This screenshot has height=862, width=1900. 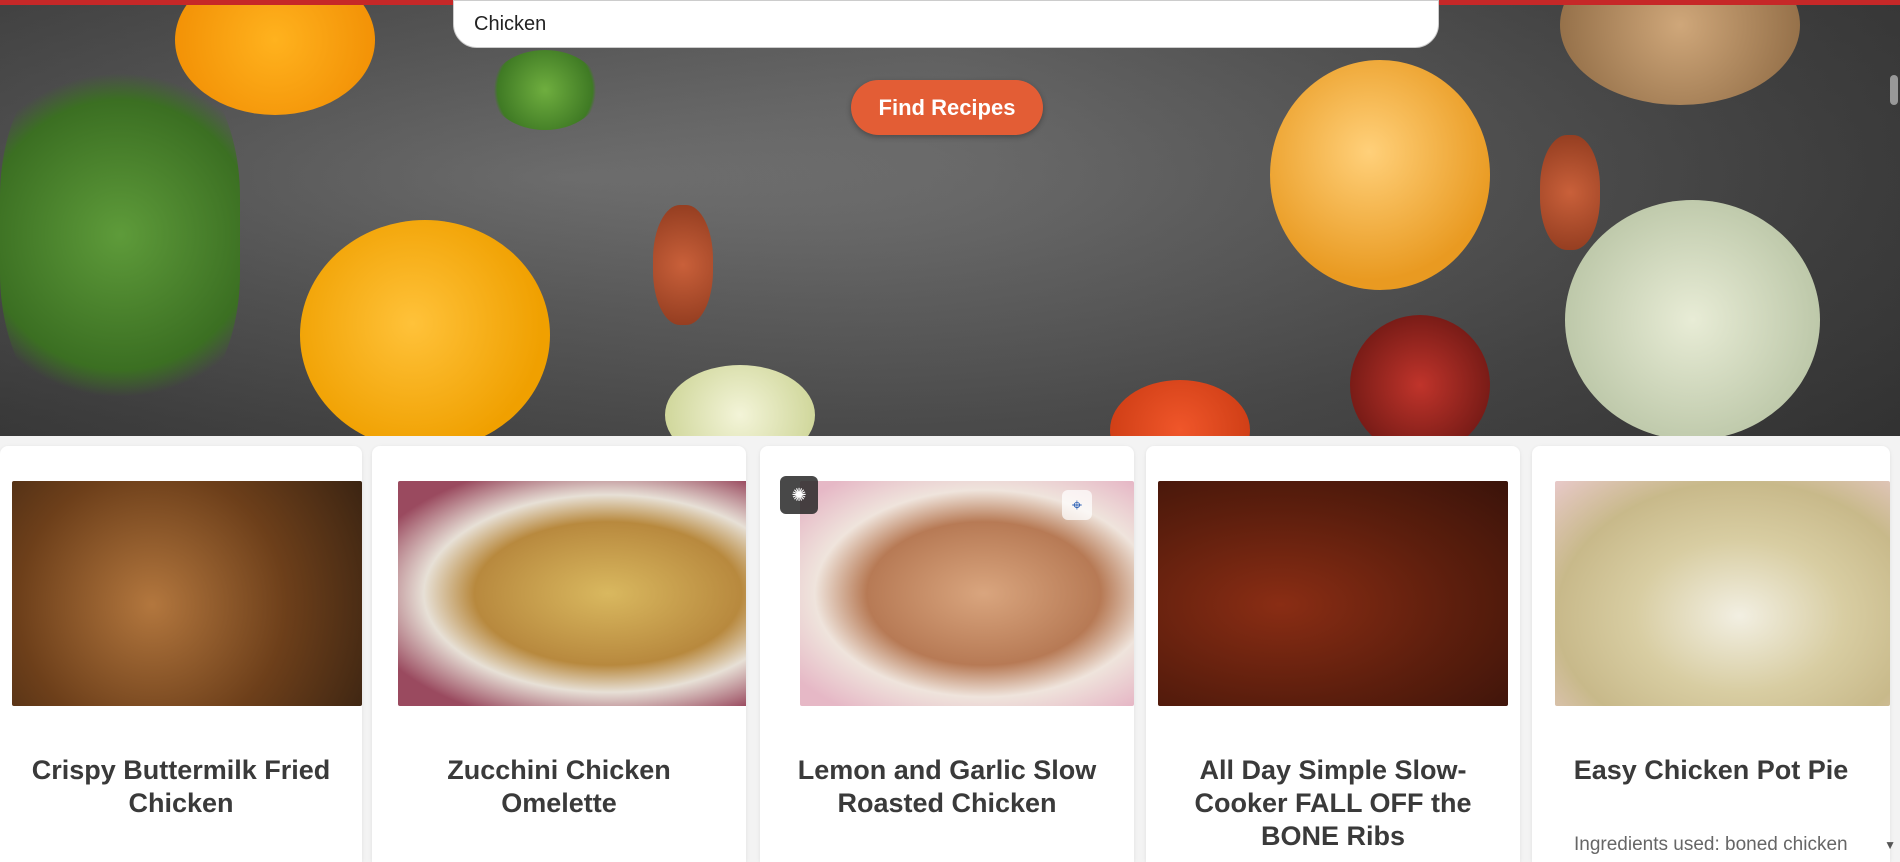 I want to click on recipe-title: Lemon and Garlic Slow Roasted Chicken, so click(x=947, y=787).